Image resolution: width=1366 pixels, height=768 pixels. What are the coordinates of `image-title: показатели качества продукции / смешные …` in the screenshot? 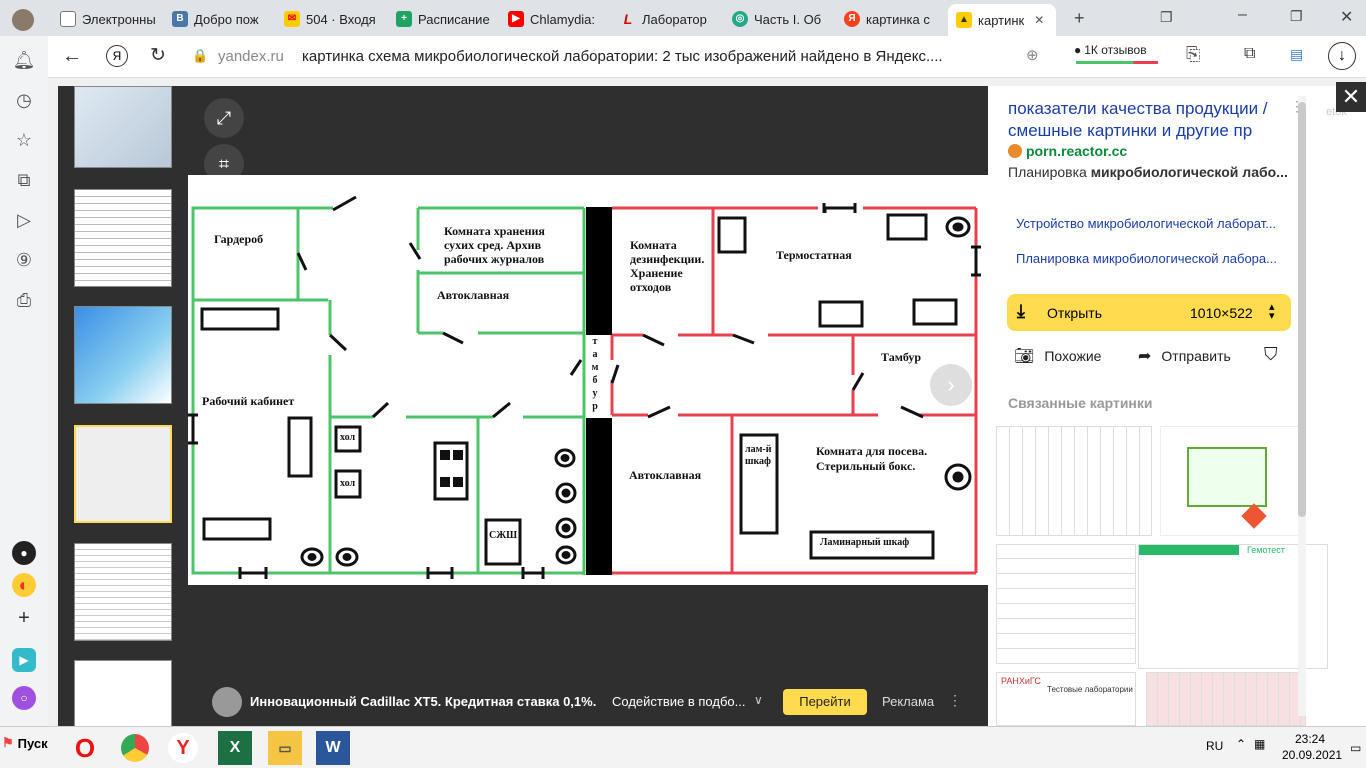 It's located at (1148, 120).